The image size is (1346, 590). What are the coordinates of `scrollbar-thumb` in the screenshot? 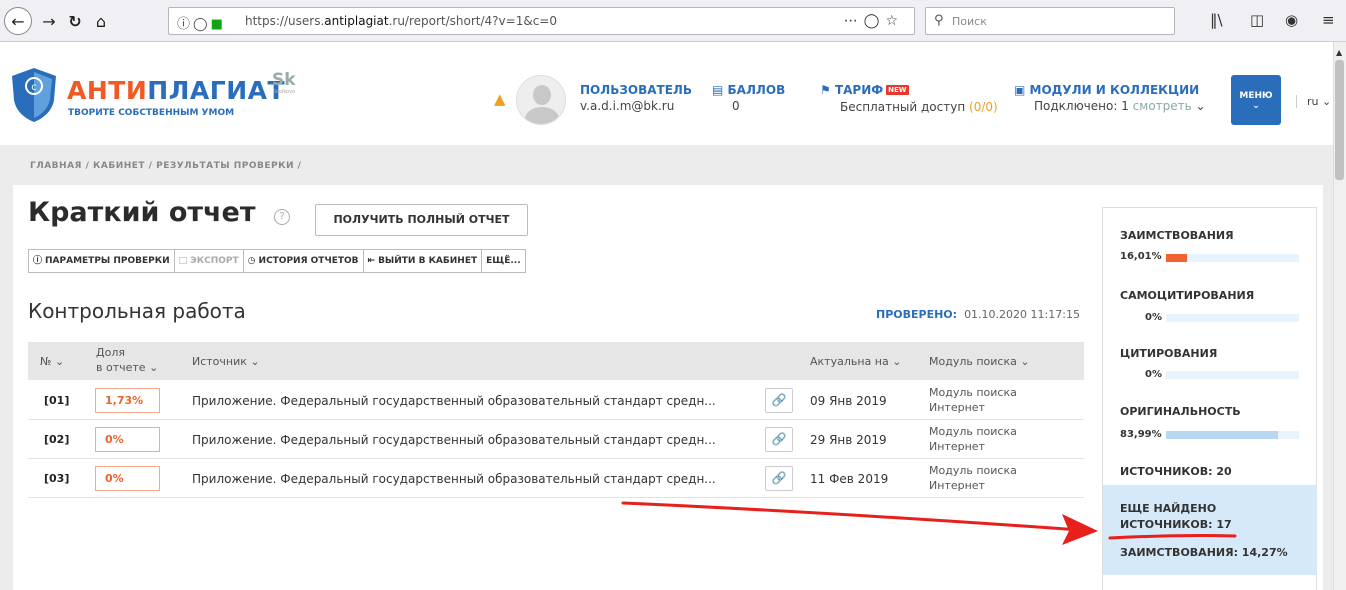 It's located at (1339, 120).